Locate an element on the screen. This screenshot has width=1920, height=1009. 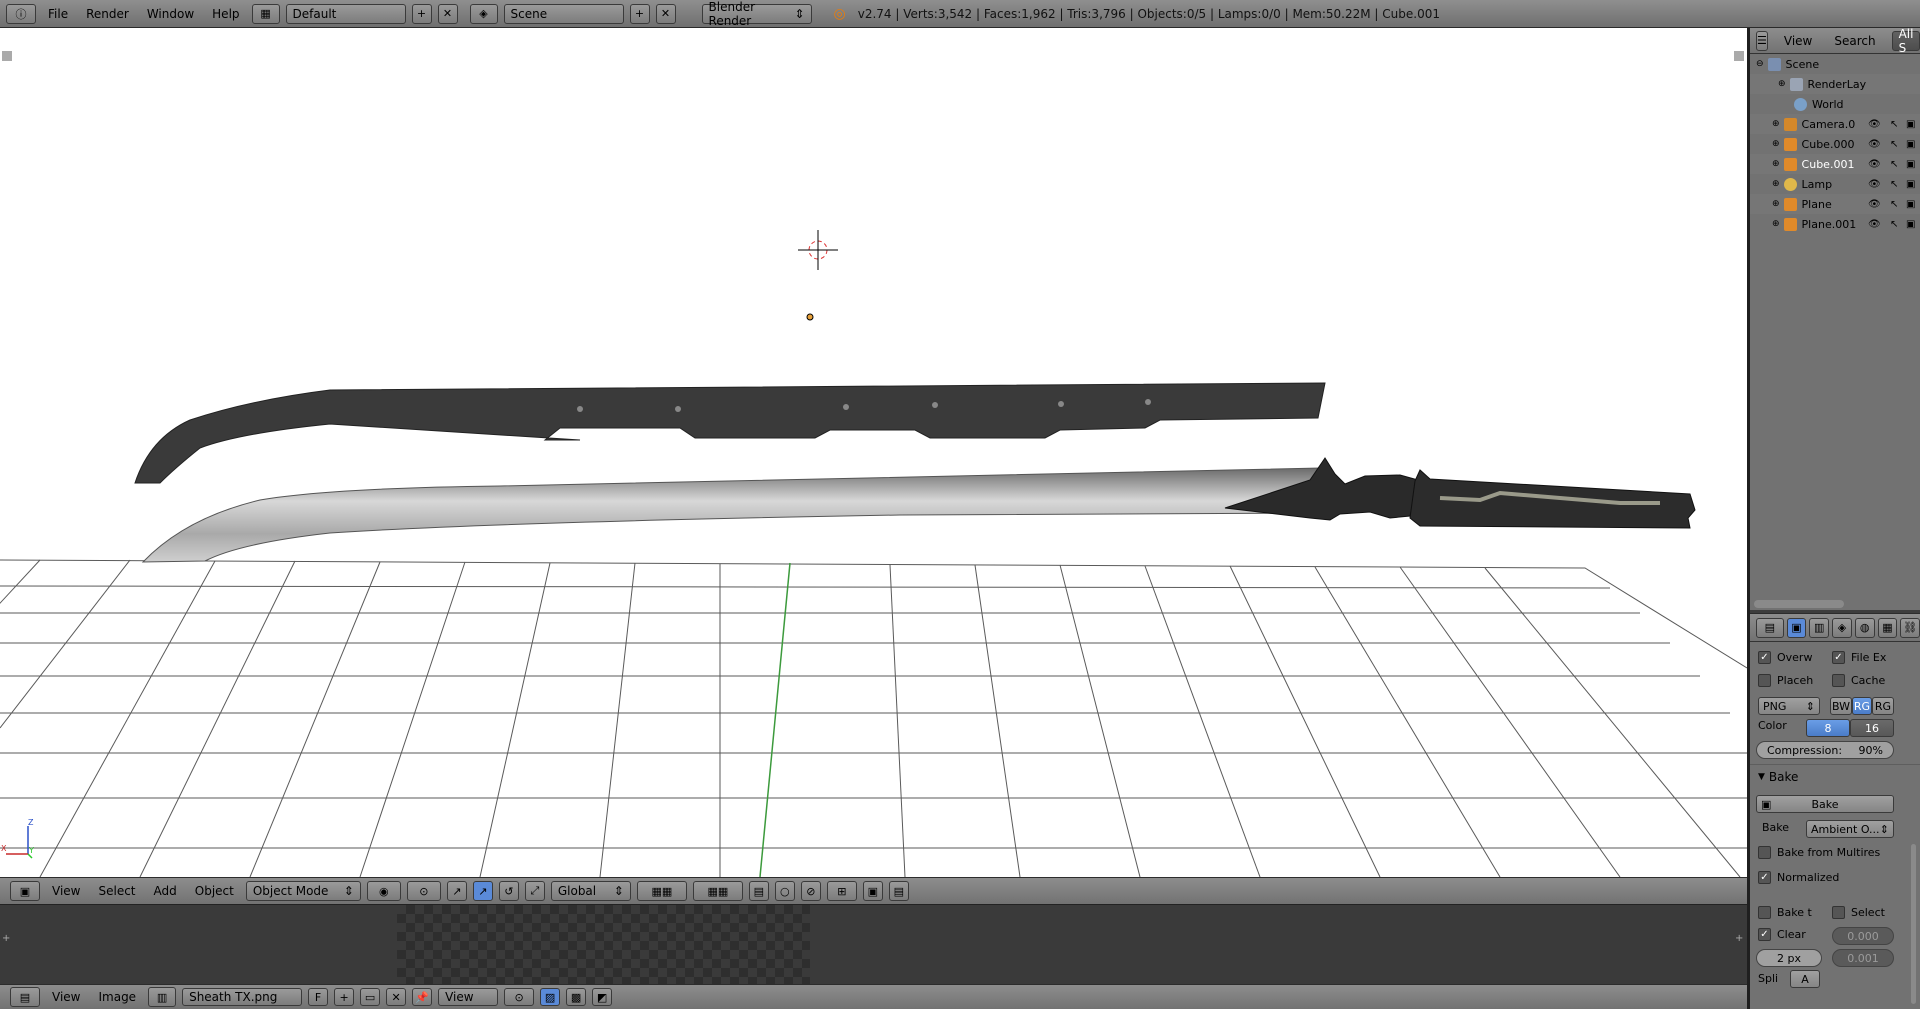
bake-to-toggle: Bake t is located at coordinates (1785, 912).